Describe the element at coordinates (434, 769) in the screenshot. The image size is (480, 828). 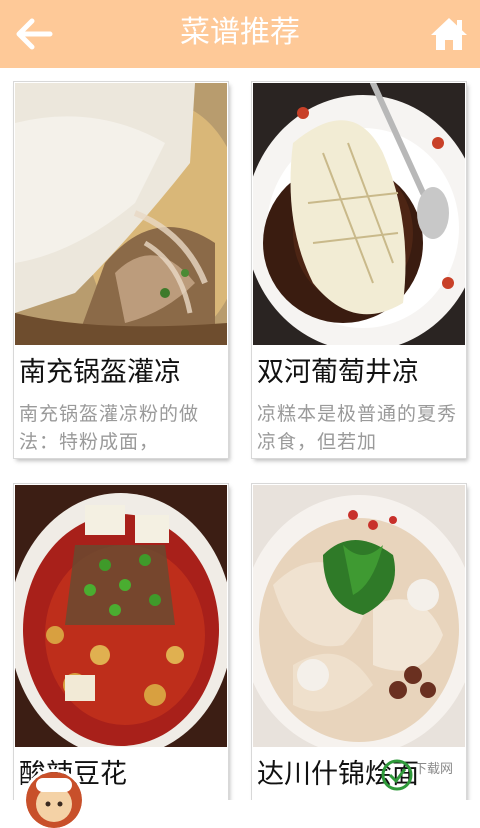
I see `watermark-text: 下载网` at that location.